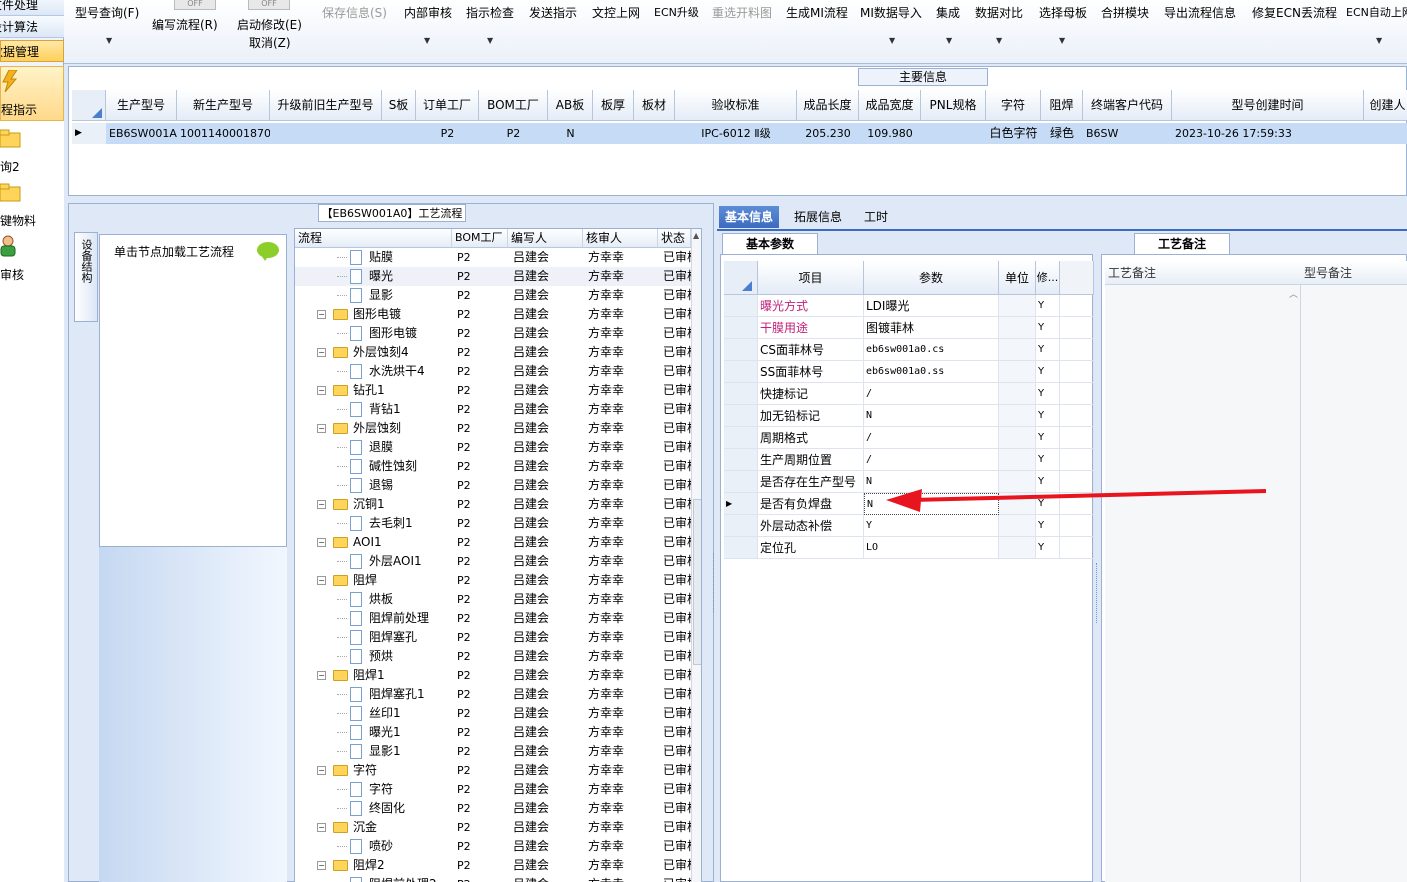  What do you see at coordinates (616, 12) in the screenshot?
I see `publish-doc-button: 文控上网` at bounding box center [616, 12].